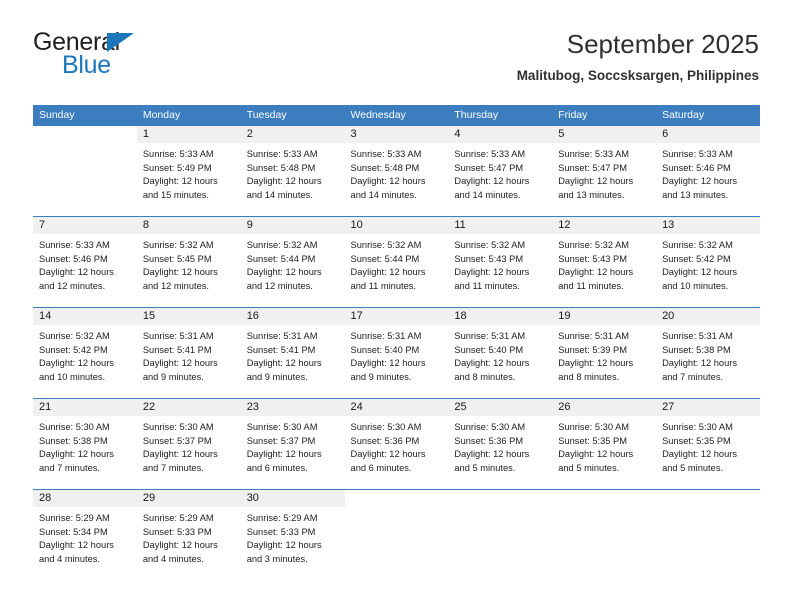 This screenshot has height=612, width=792. What do you see at coordinates (604, 134) in the screenshot?
I see `day-number: 5` at bounding box center [604, 134].